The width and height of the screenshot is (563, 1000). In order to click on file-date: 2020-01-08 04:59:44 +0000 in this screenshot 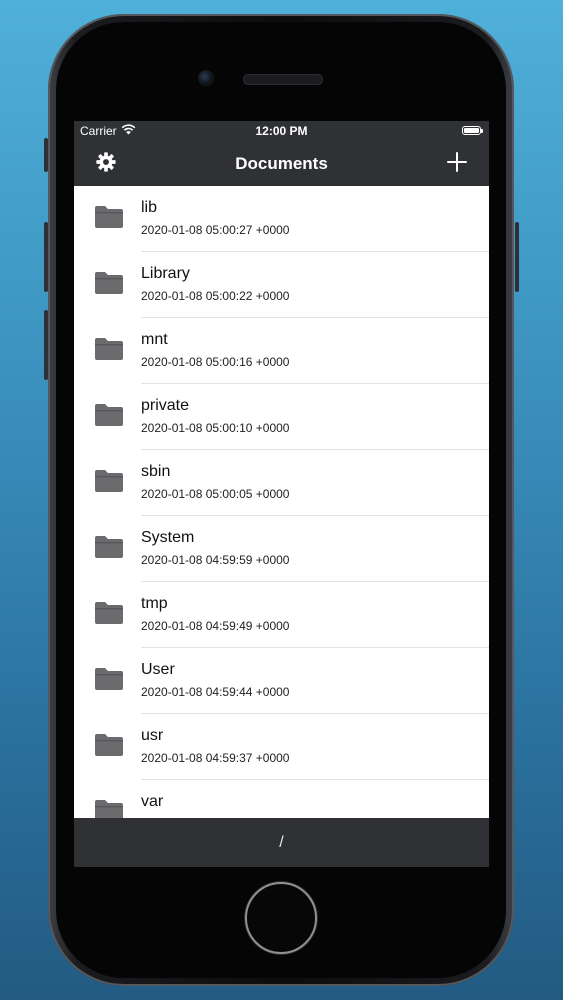, I will do `click(215, 692)`.